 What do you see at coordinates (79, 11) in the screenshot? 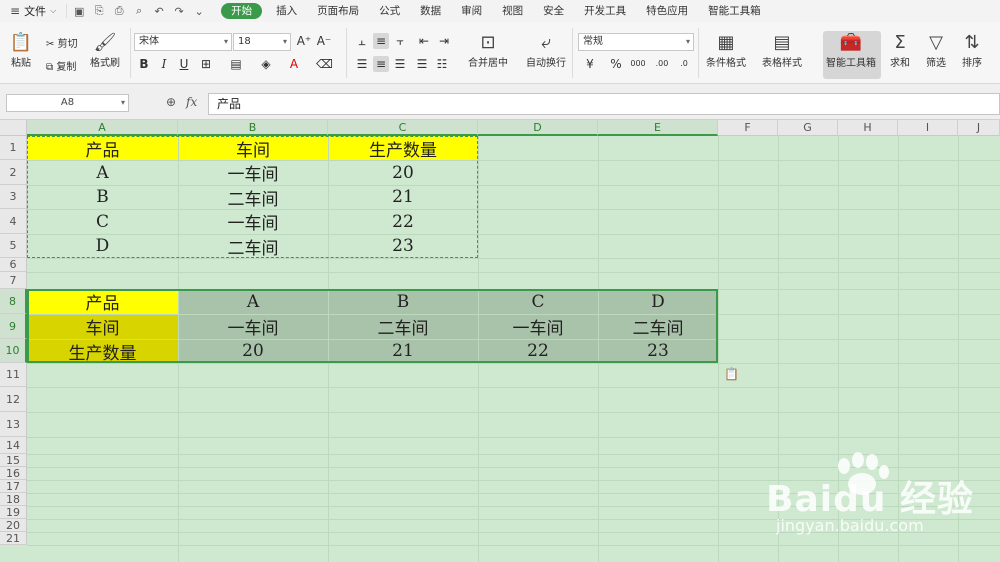
I see `save-icon: ▣` at bounding box center [79, 11].